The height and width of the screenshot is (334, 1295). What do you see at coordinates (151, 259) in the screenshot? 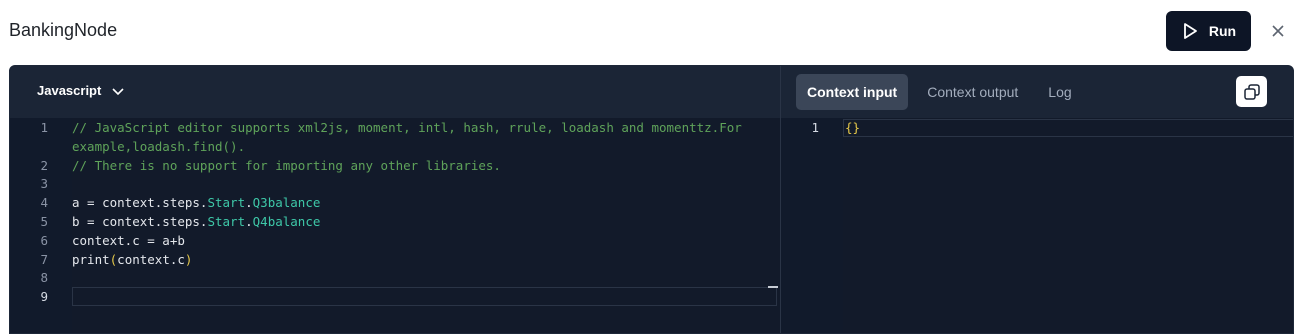
I see `code-token: context.c` at bounding box center [151, 259].